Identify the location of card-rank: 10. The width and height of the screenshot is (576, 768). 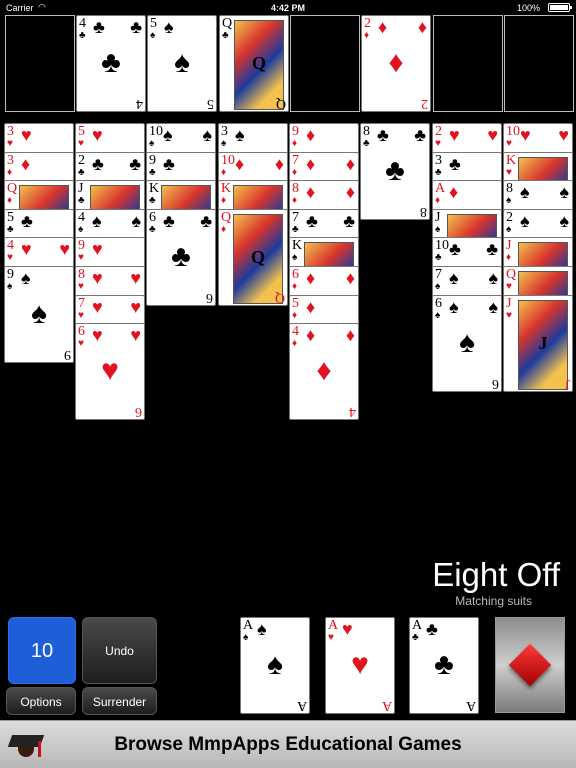
(228, 160).